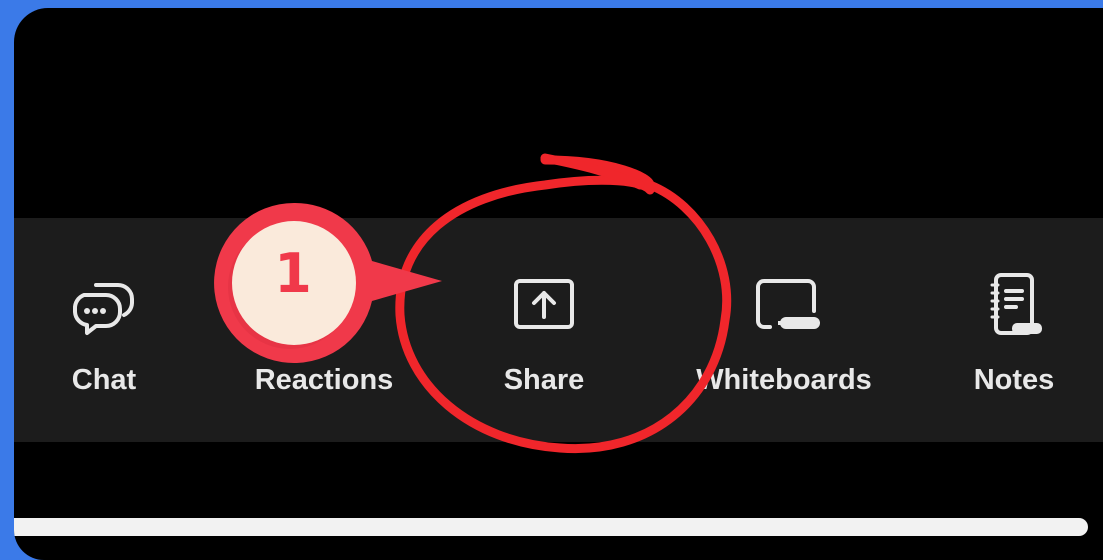 The height and width of the screenshot is (560, 1103). Describe the element at coordinates (784, 330) in the screenshot. I see `toolbar-item-whiteboards: Whiteboards` at that location.